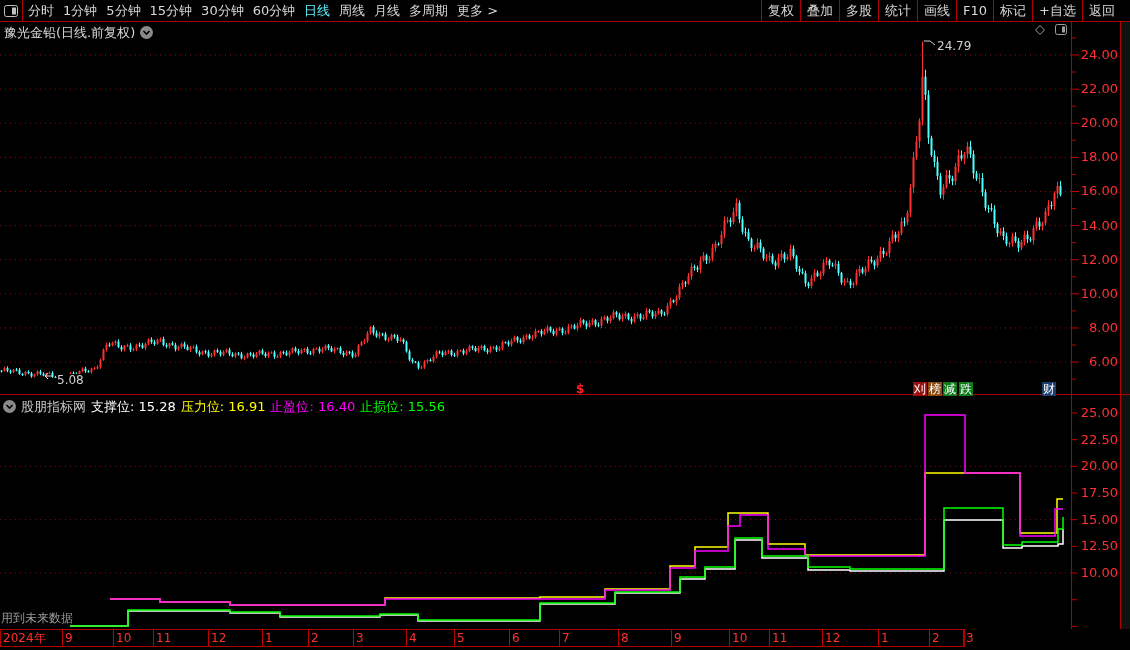 The width and height of the screenshot is (1130, 650). Describe the element at coordinates (70, 33) in the screenshot. I see `stock-title: 豫光金铅(日线.前复权)` at that location.